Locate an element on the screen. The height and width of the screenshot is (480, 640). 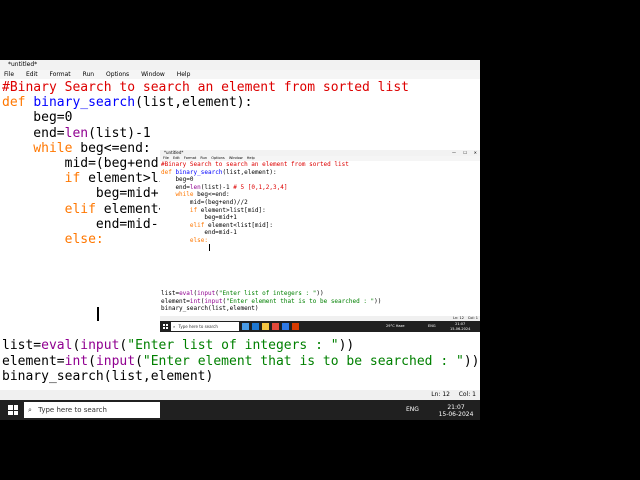
small-search-icon: ⌕ is located at coordinates (174, 326).